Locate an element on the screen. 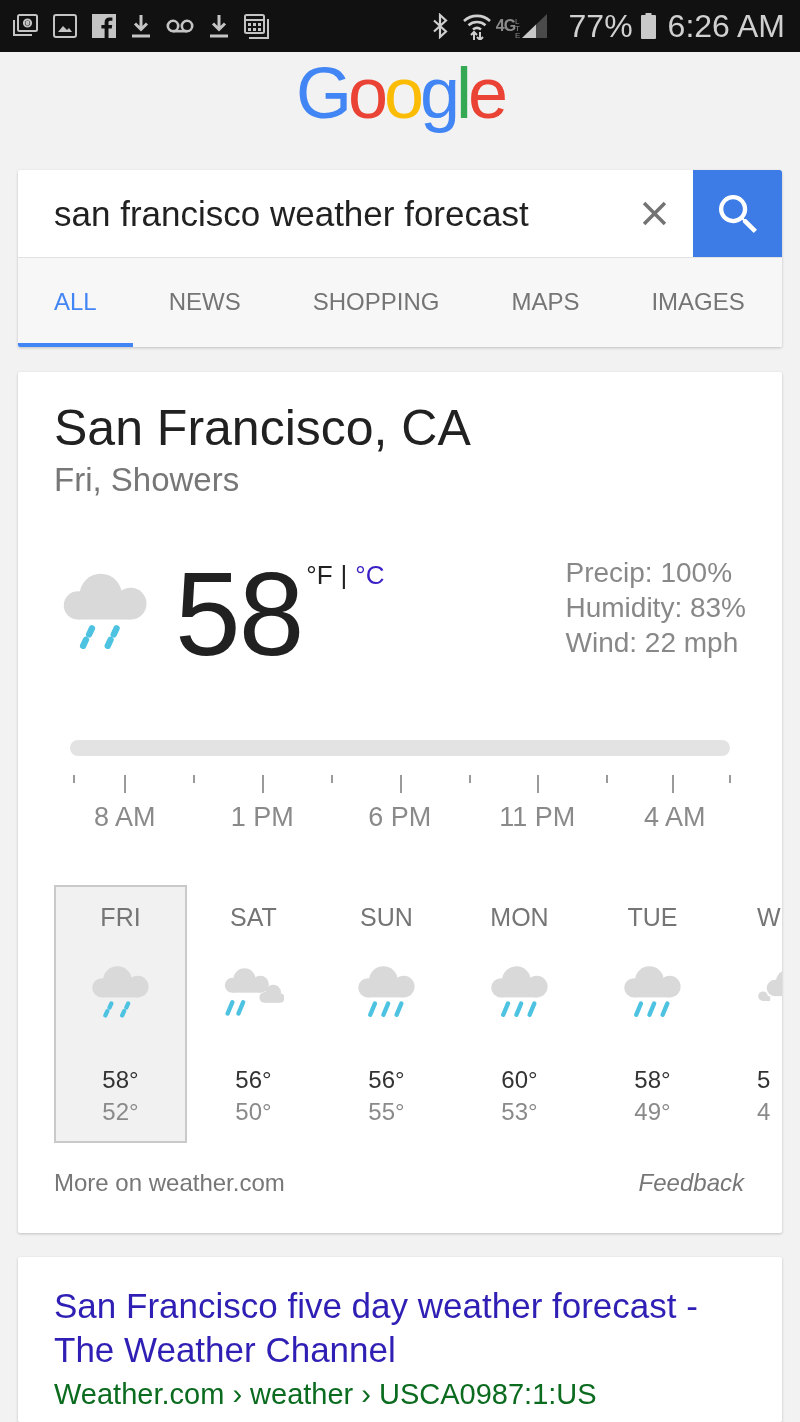  low-temperature: 55° is located at coordinates (386, 1111).